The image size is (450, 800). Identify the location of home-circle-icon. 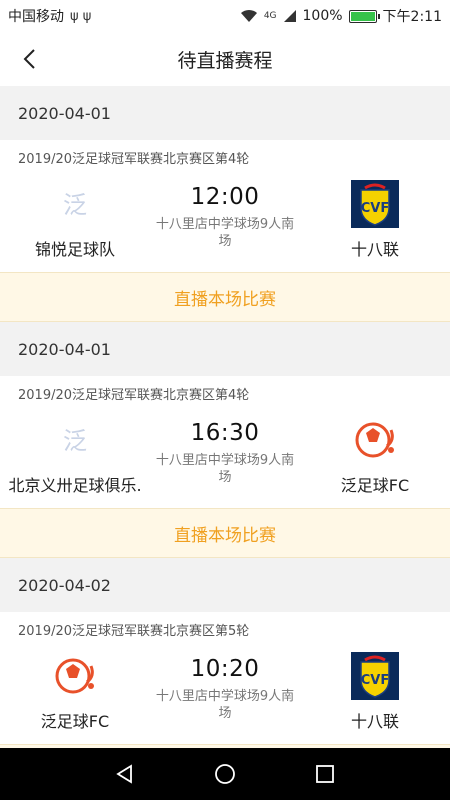
(225, 774).